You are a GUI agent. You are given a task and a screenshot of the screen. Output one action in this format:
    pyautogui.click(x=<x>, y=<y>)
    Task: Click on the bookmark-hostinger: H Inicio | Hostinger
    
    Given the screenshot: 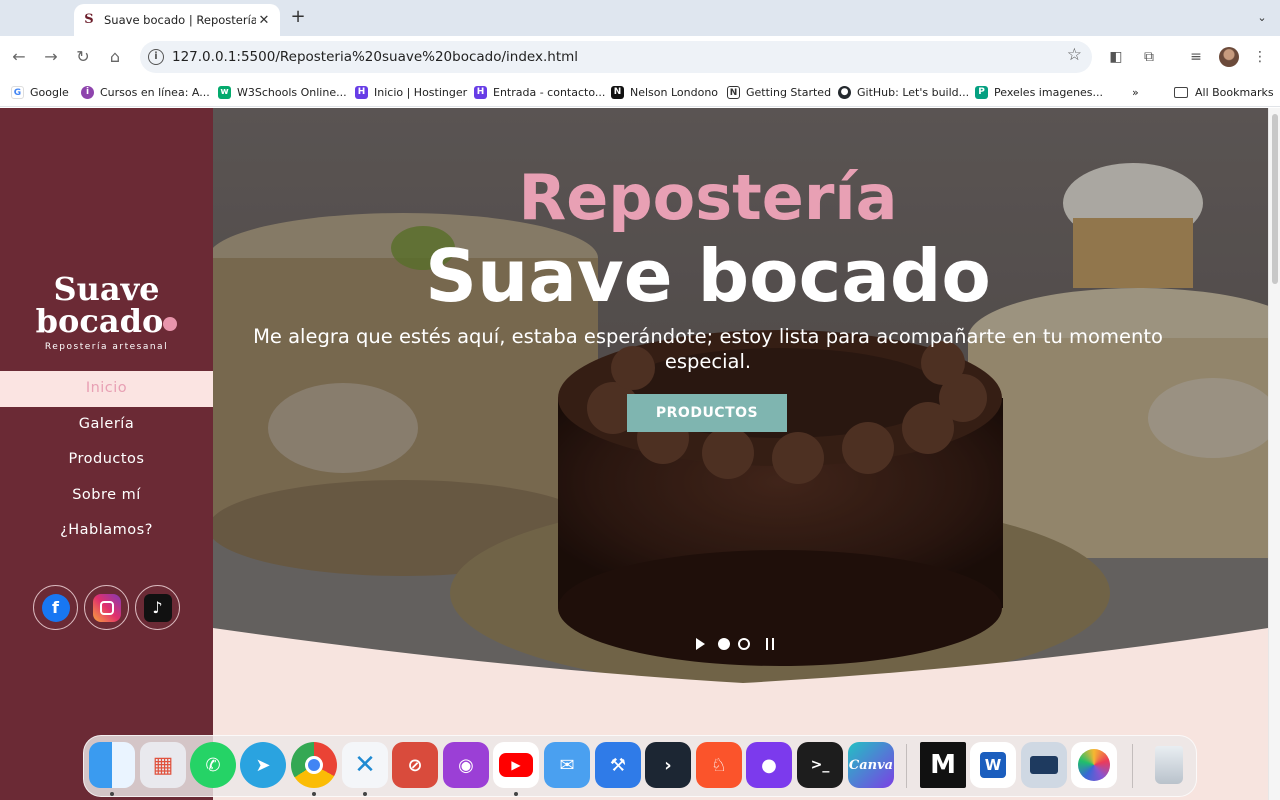 What is the action you would take?
    pyautogui.click(x=411, y=92)
    